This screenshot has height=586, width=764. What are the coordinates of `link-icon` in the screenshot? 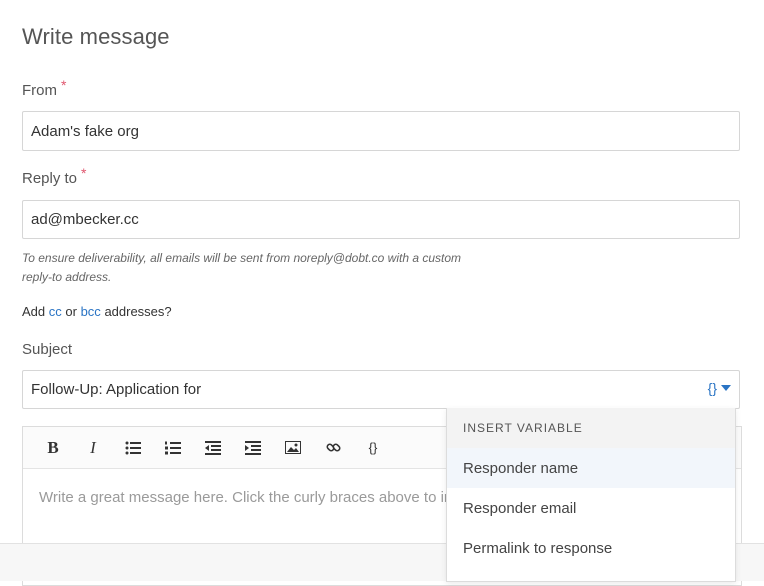 It's located at (333, 447).